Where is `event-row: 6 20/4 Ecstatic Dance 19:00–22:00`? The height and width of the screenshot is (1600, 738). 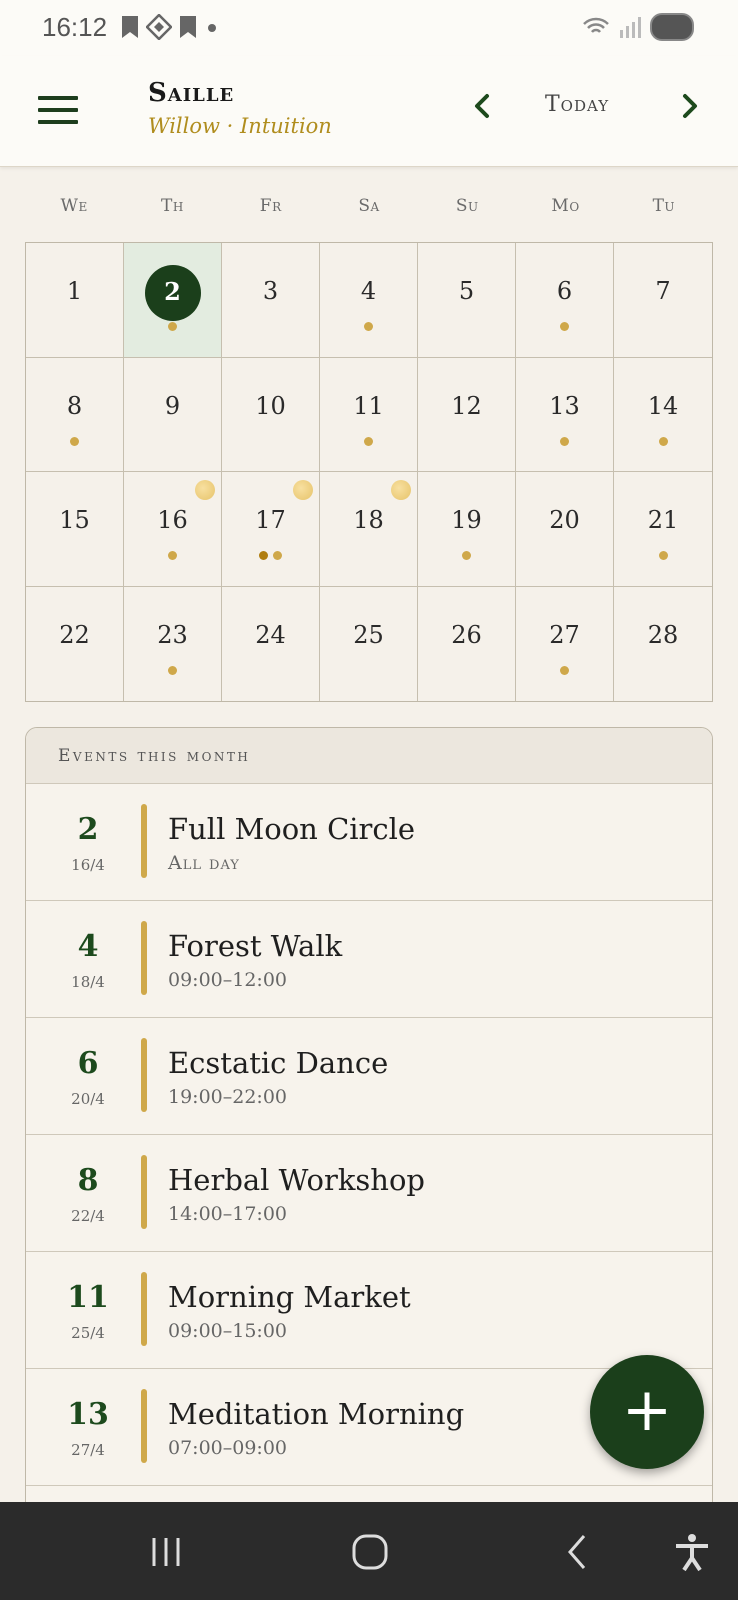
event-row: 6 20/4 Ecstatic Dance 19:00–22:00 is located at coordinates (369, 1076).